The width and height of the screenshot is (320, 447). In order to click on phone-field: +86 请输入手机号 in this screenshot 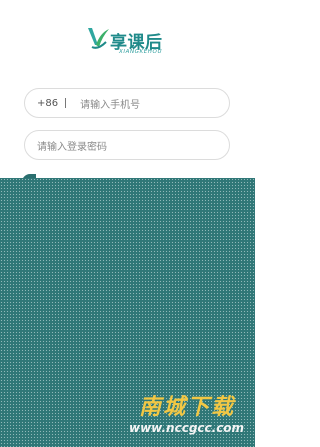, I will do `click(127, 103)`.